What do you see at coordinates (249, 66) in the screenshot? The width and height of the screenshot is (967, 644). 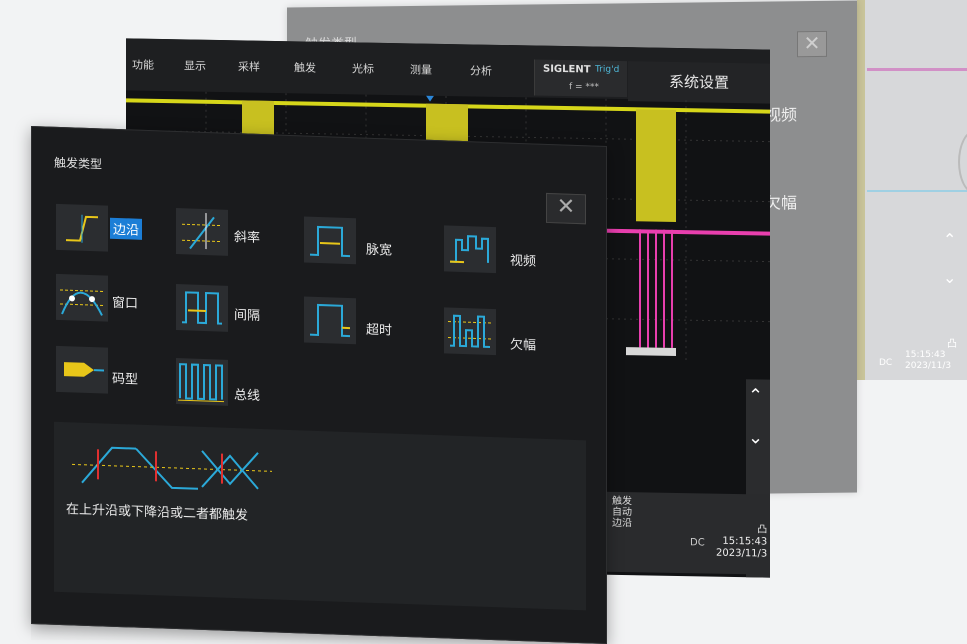 I see `menu-acquire: 采样` at bounding box center [249, 66].